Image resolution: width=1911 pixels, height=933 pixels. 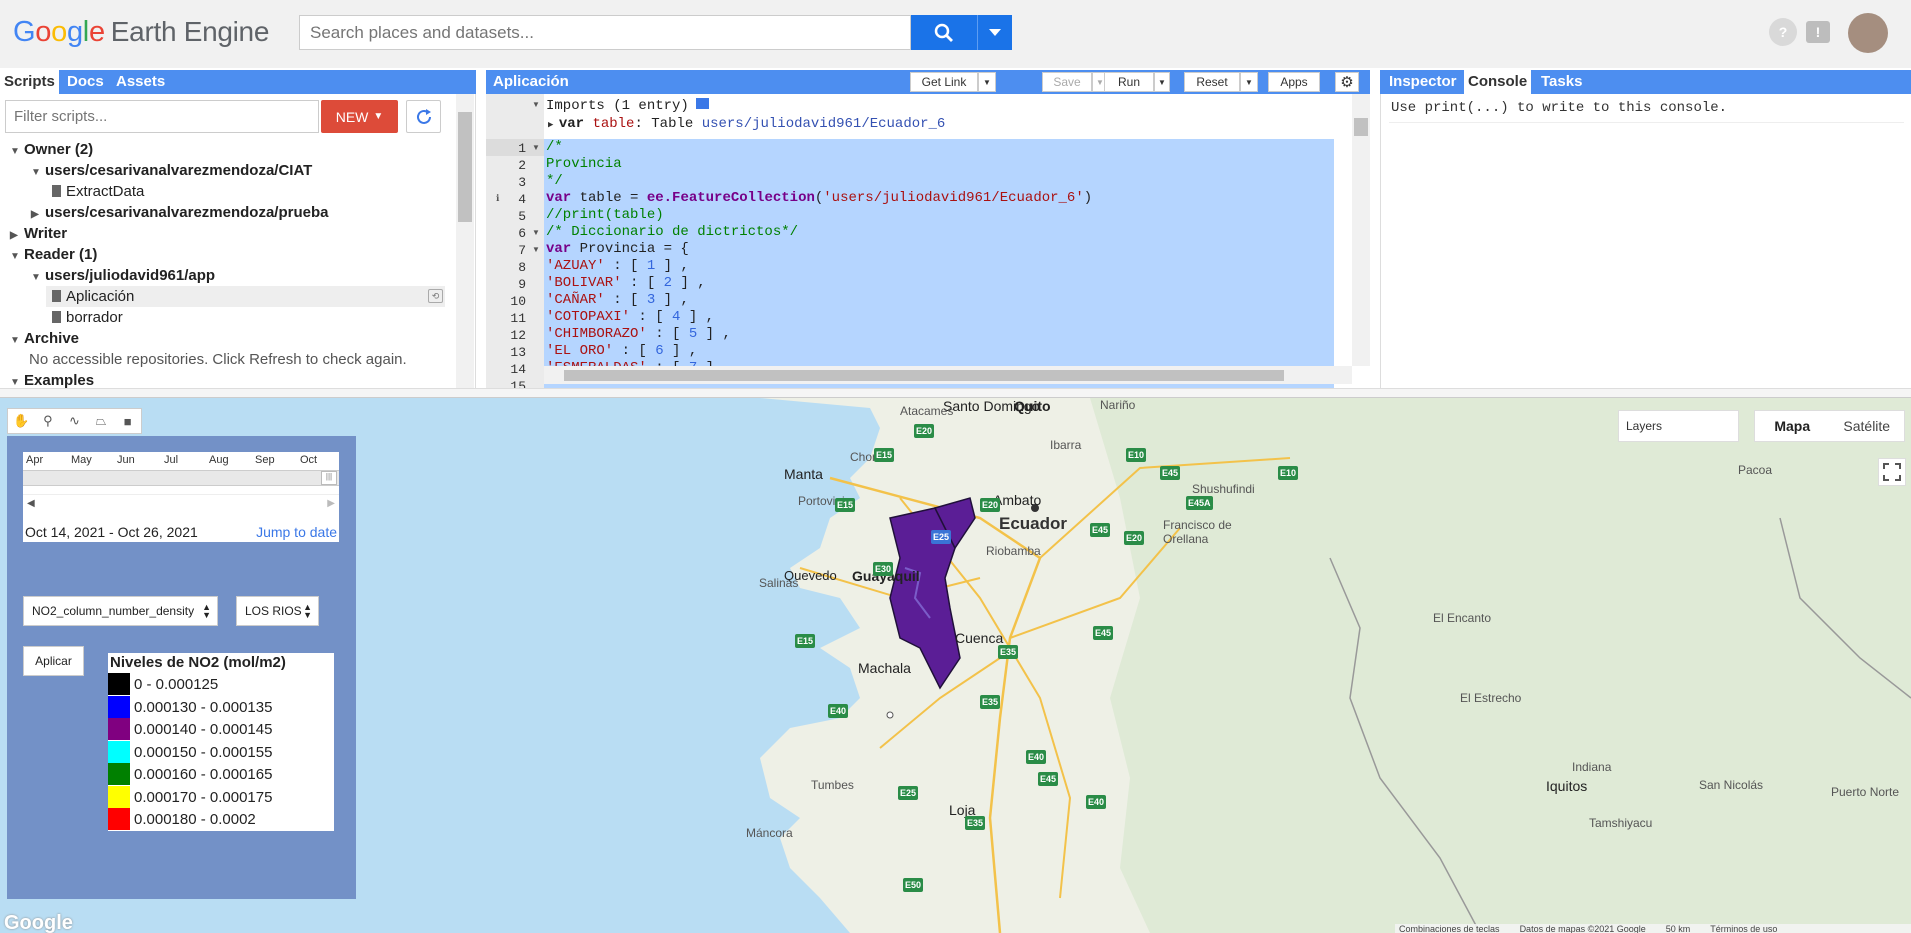 What do you see at coordinates (779, 583) in the screenshot?
I see `map-label-salinas: Salinas` at bounding box center [779, 583].